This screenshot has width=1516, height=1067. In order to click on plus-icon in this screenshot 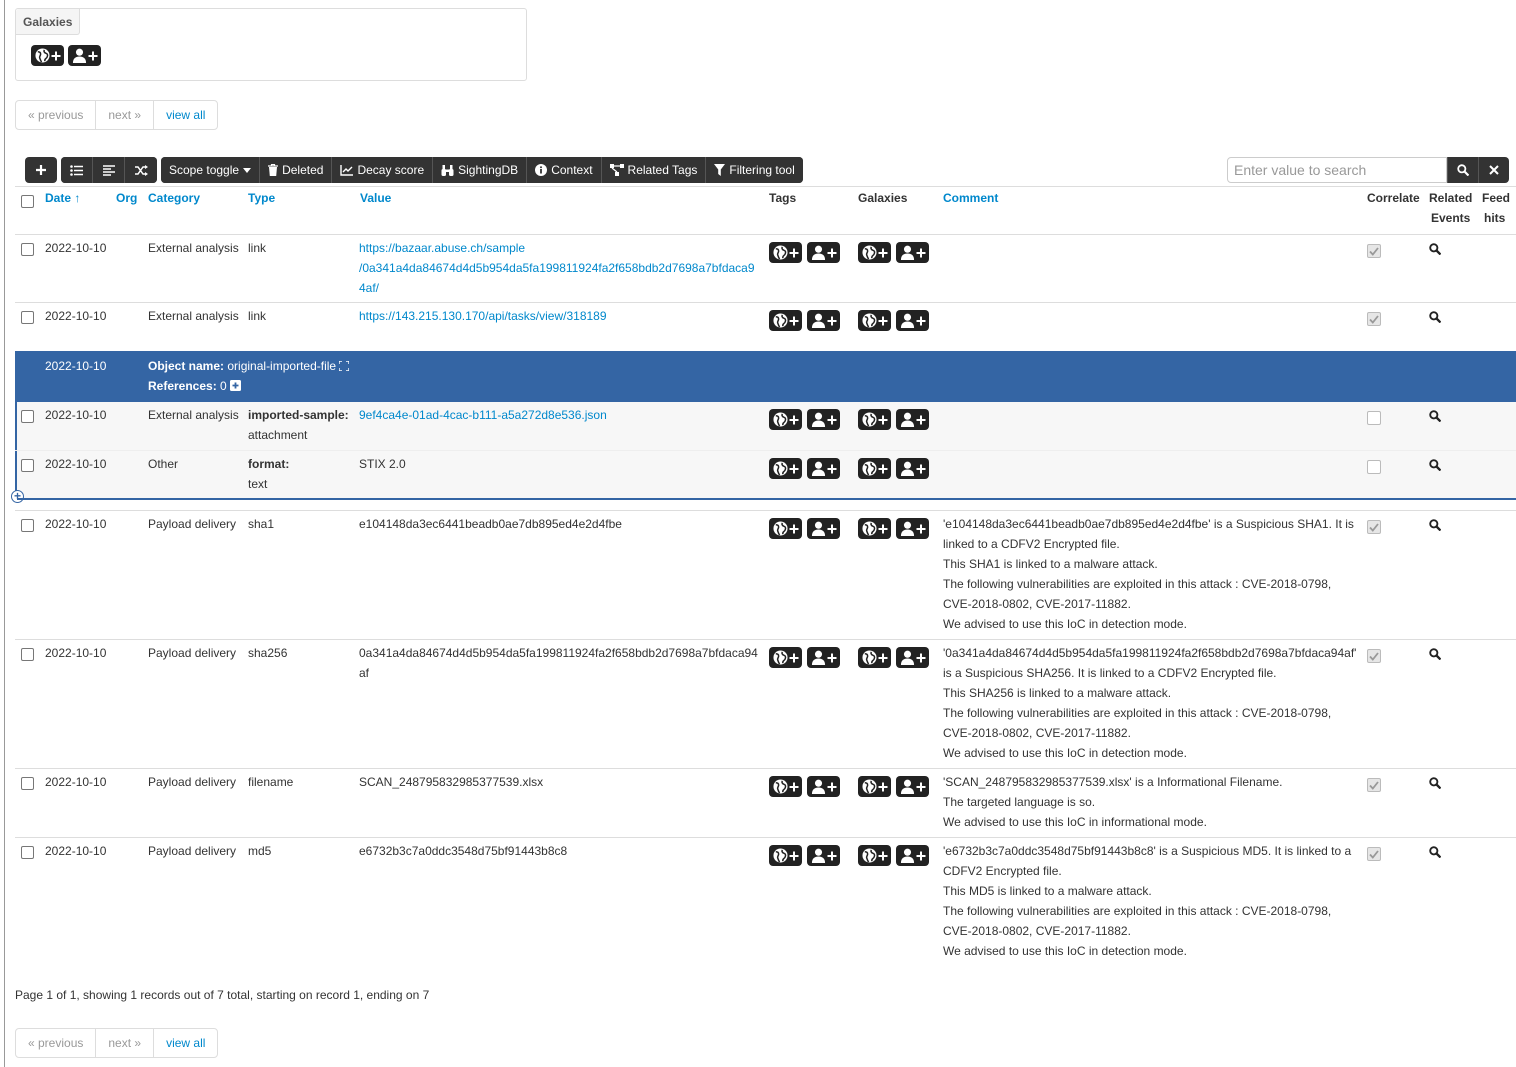, I will do `click(882, 419)`.